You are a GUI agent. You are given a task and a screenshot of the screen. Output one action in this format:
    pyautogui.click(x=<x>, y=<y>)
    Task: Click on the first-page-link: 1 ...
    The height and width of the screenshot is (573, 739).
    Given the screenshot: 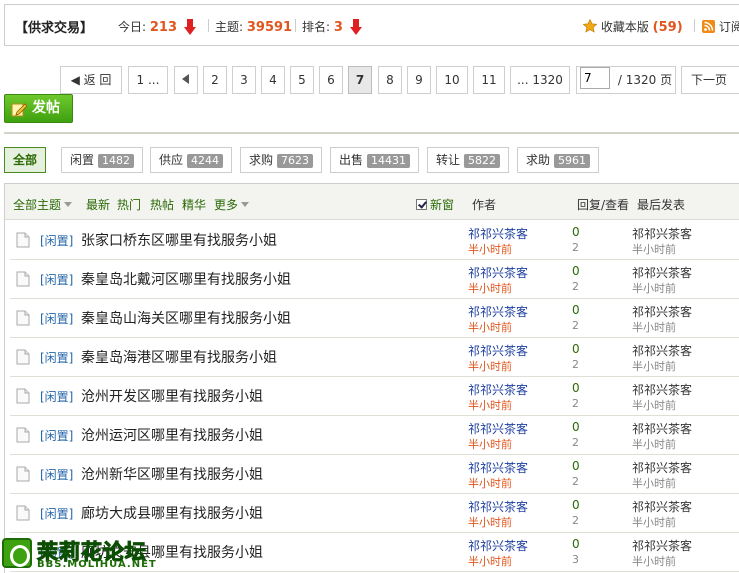 What is the action you would take?
    pyautogui.click(x=148, y=80)
    